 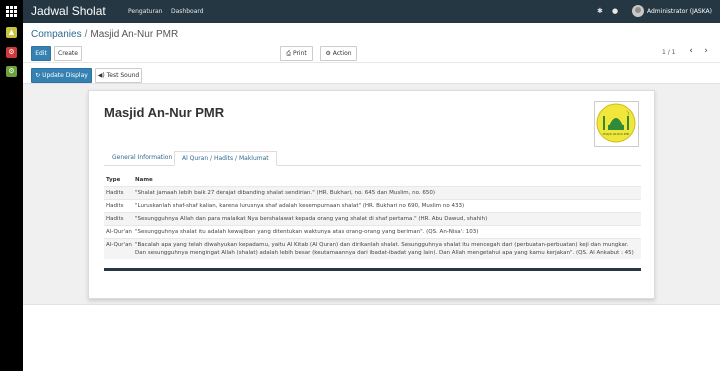 I want to click on chevron-left-icon: ‹, so click(x=691, y=52).